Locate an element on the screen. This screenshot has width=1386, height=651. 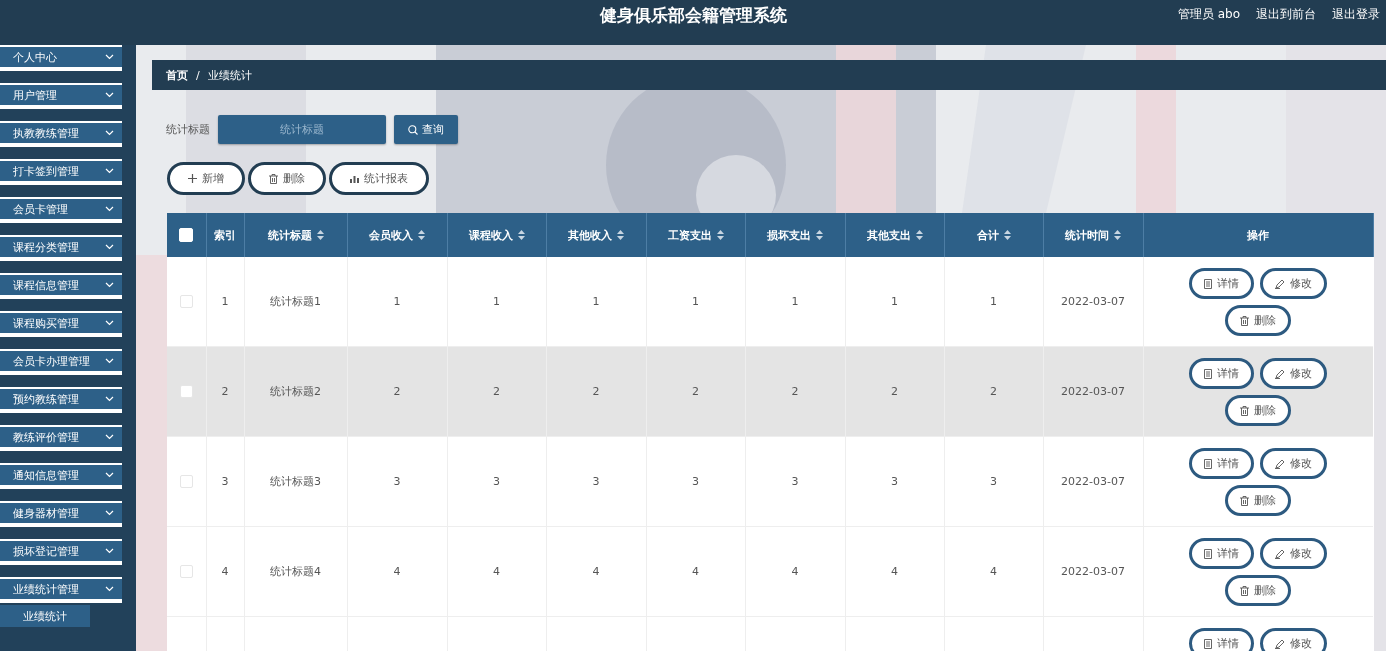
header-link: 管理员 abo is located at coordinates (1208, 14).